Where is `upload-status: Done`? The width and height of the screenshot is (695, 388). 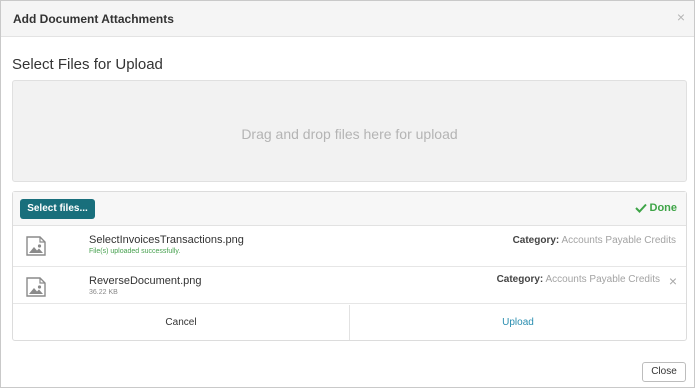 upload-status: Done is located at coordinates (656, 208).